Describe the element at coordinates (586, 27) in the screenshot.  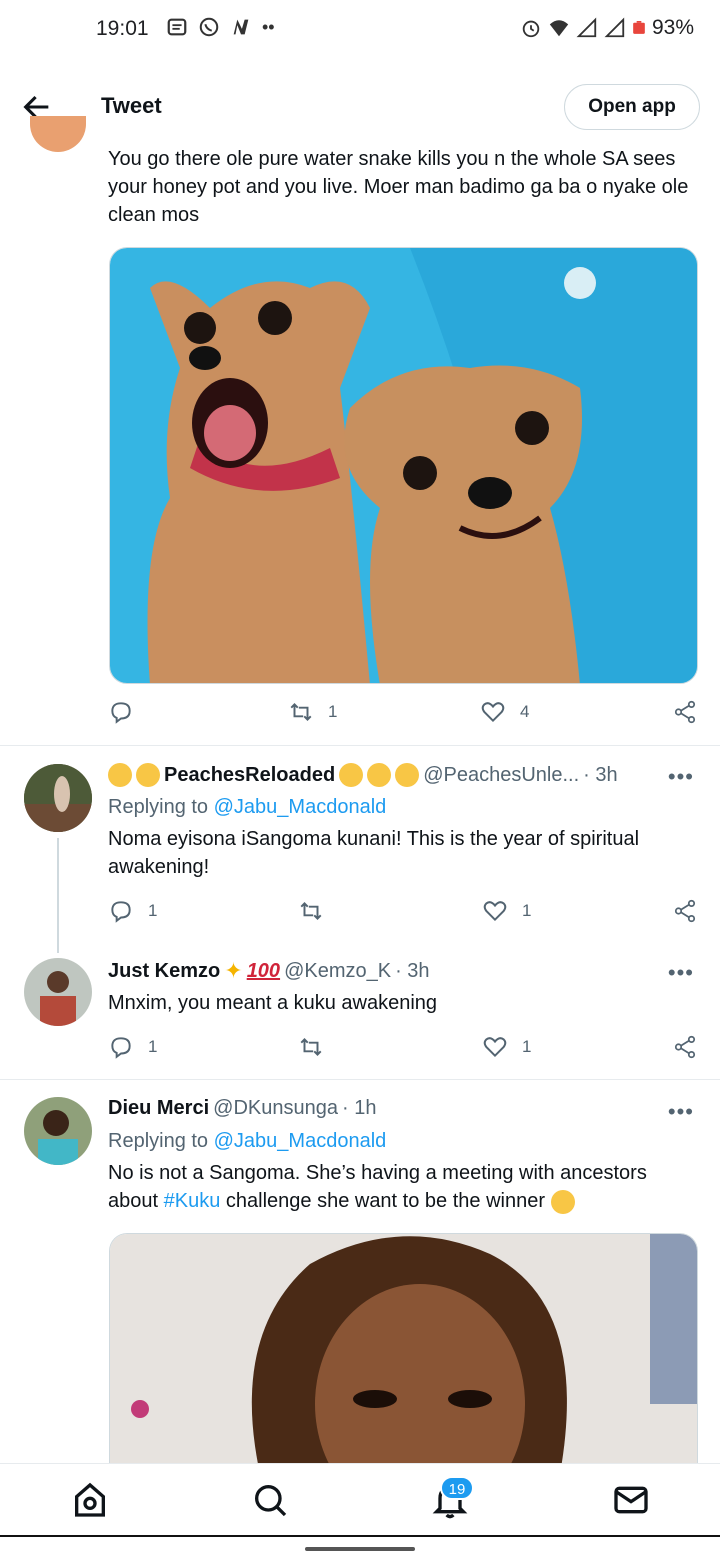
I see `signal-icon` at that location.